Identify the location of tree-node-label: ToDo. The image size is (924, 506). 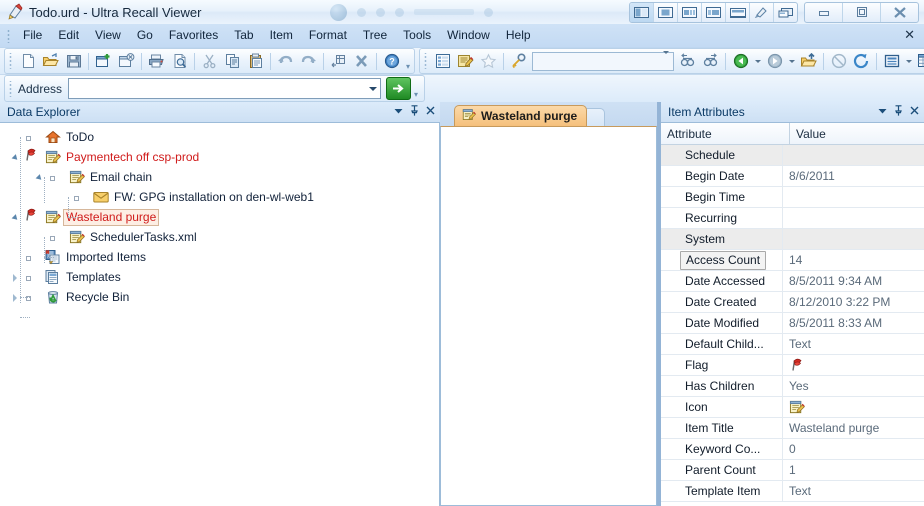
(80, 137).